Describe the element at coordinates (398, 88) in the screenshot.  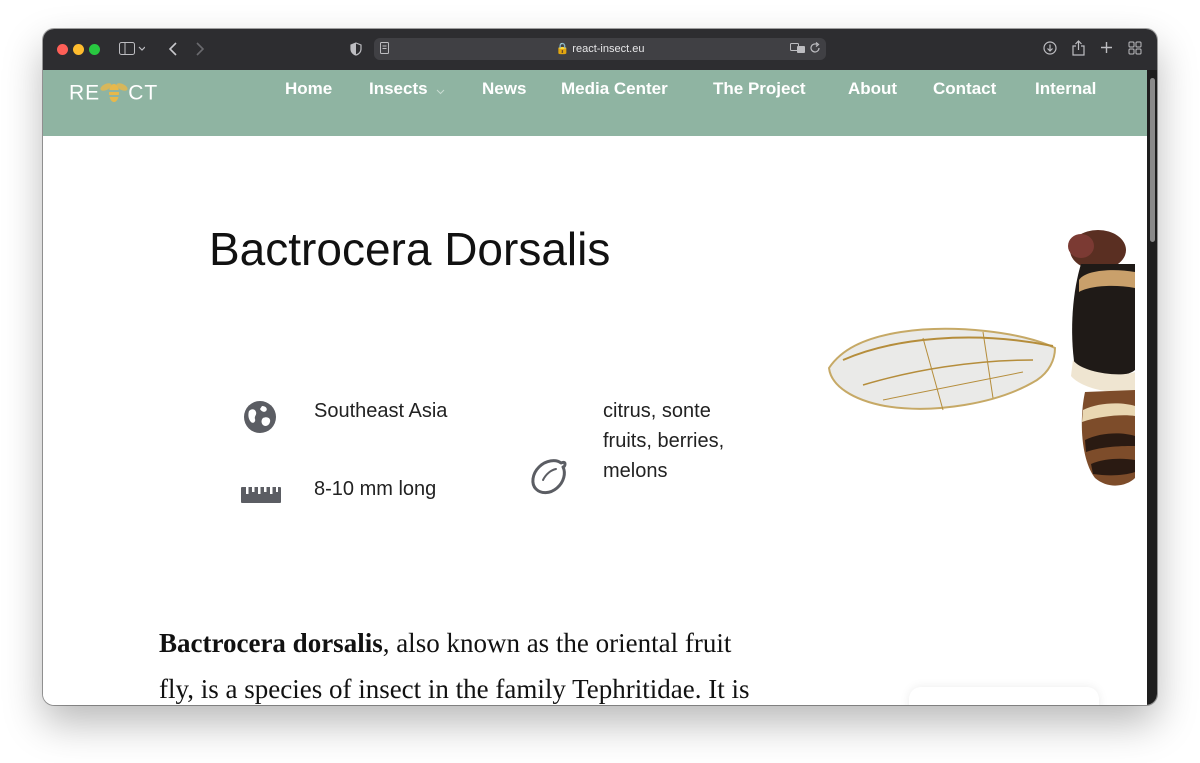
I see `nav-insects-label: Insects` at that location.